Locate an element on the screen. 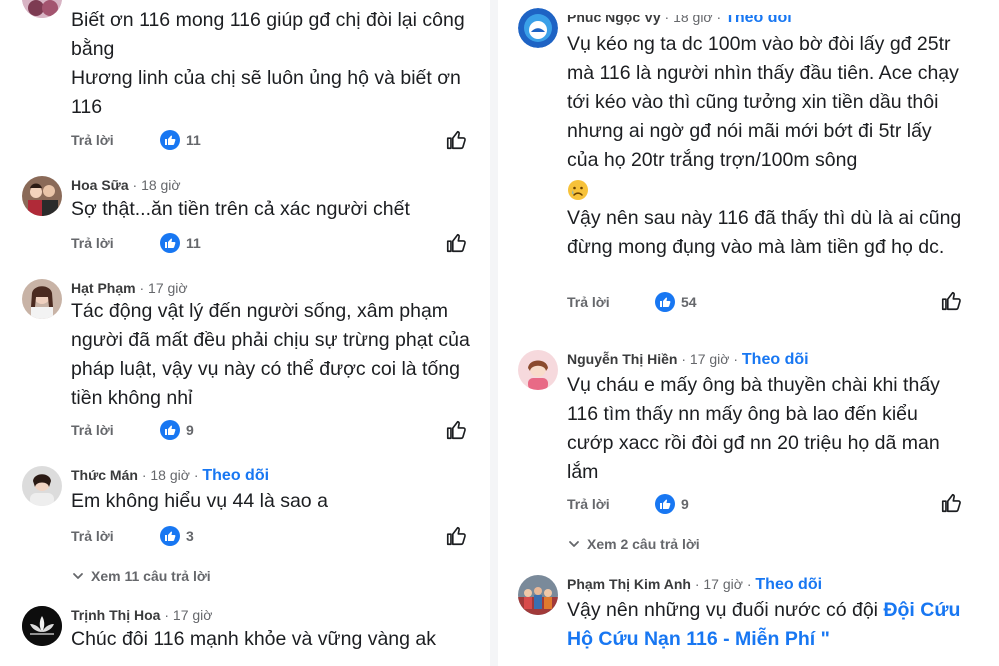 This screenshot has height=666, width=999. author-name: Nguyễn Thị Hiền is located at coordinates (622, 359).